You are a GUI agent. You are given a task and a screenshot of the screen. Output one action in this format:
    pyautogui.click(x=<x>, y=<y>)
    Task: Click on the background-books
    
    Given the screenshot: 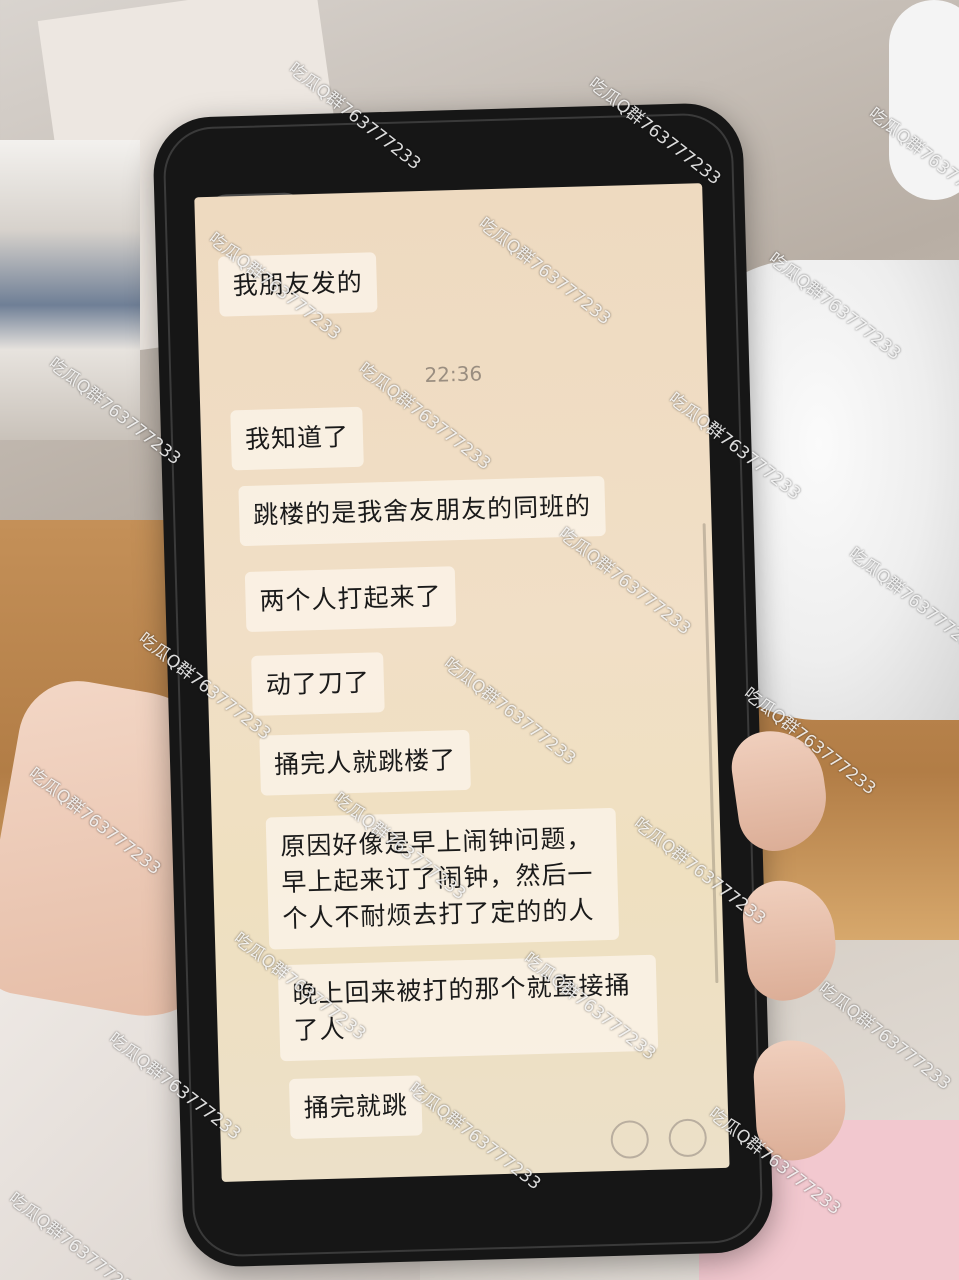 What is the action you would take?
    pyautogui.click(x=70, y=290)
    